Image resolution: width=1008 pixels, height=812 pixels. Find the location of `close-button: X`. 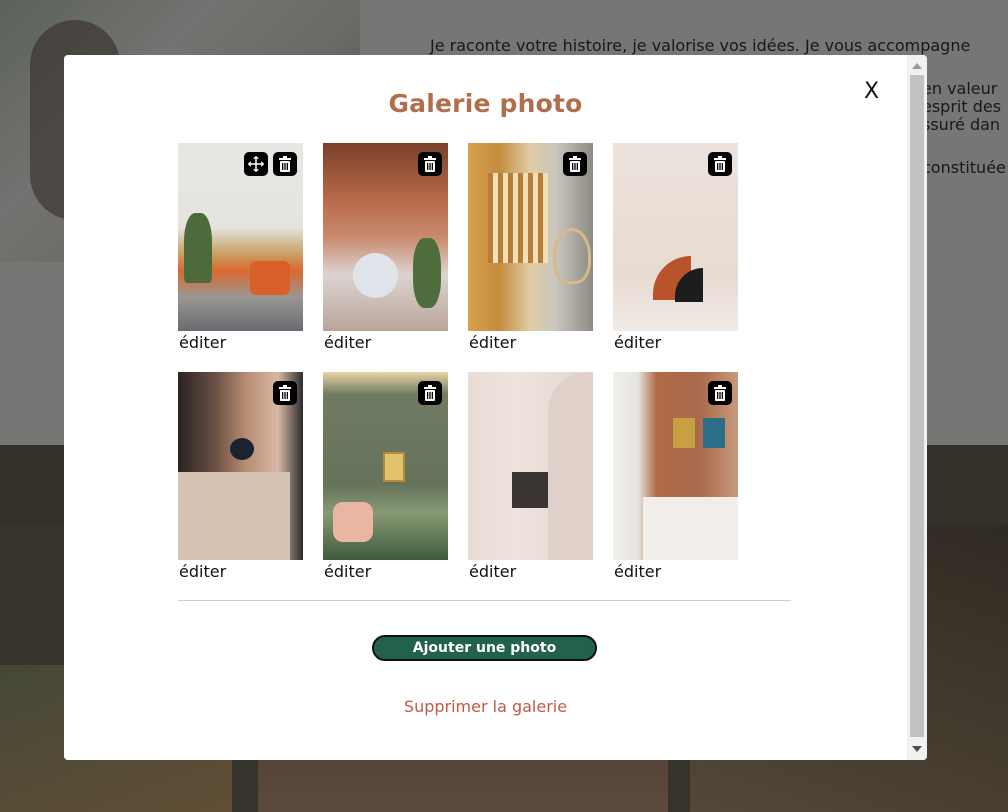

close-button: X is located at coordinates (871, 91).